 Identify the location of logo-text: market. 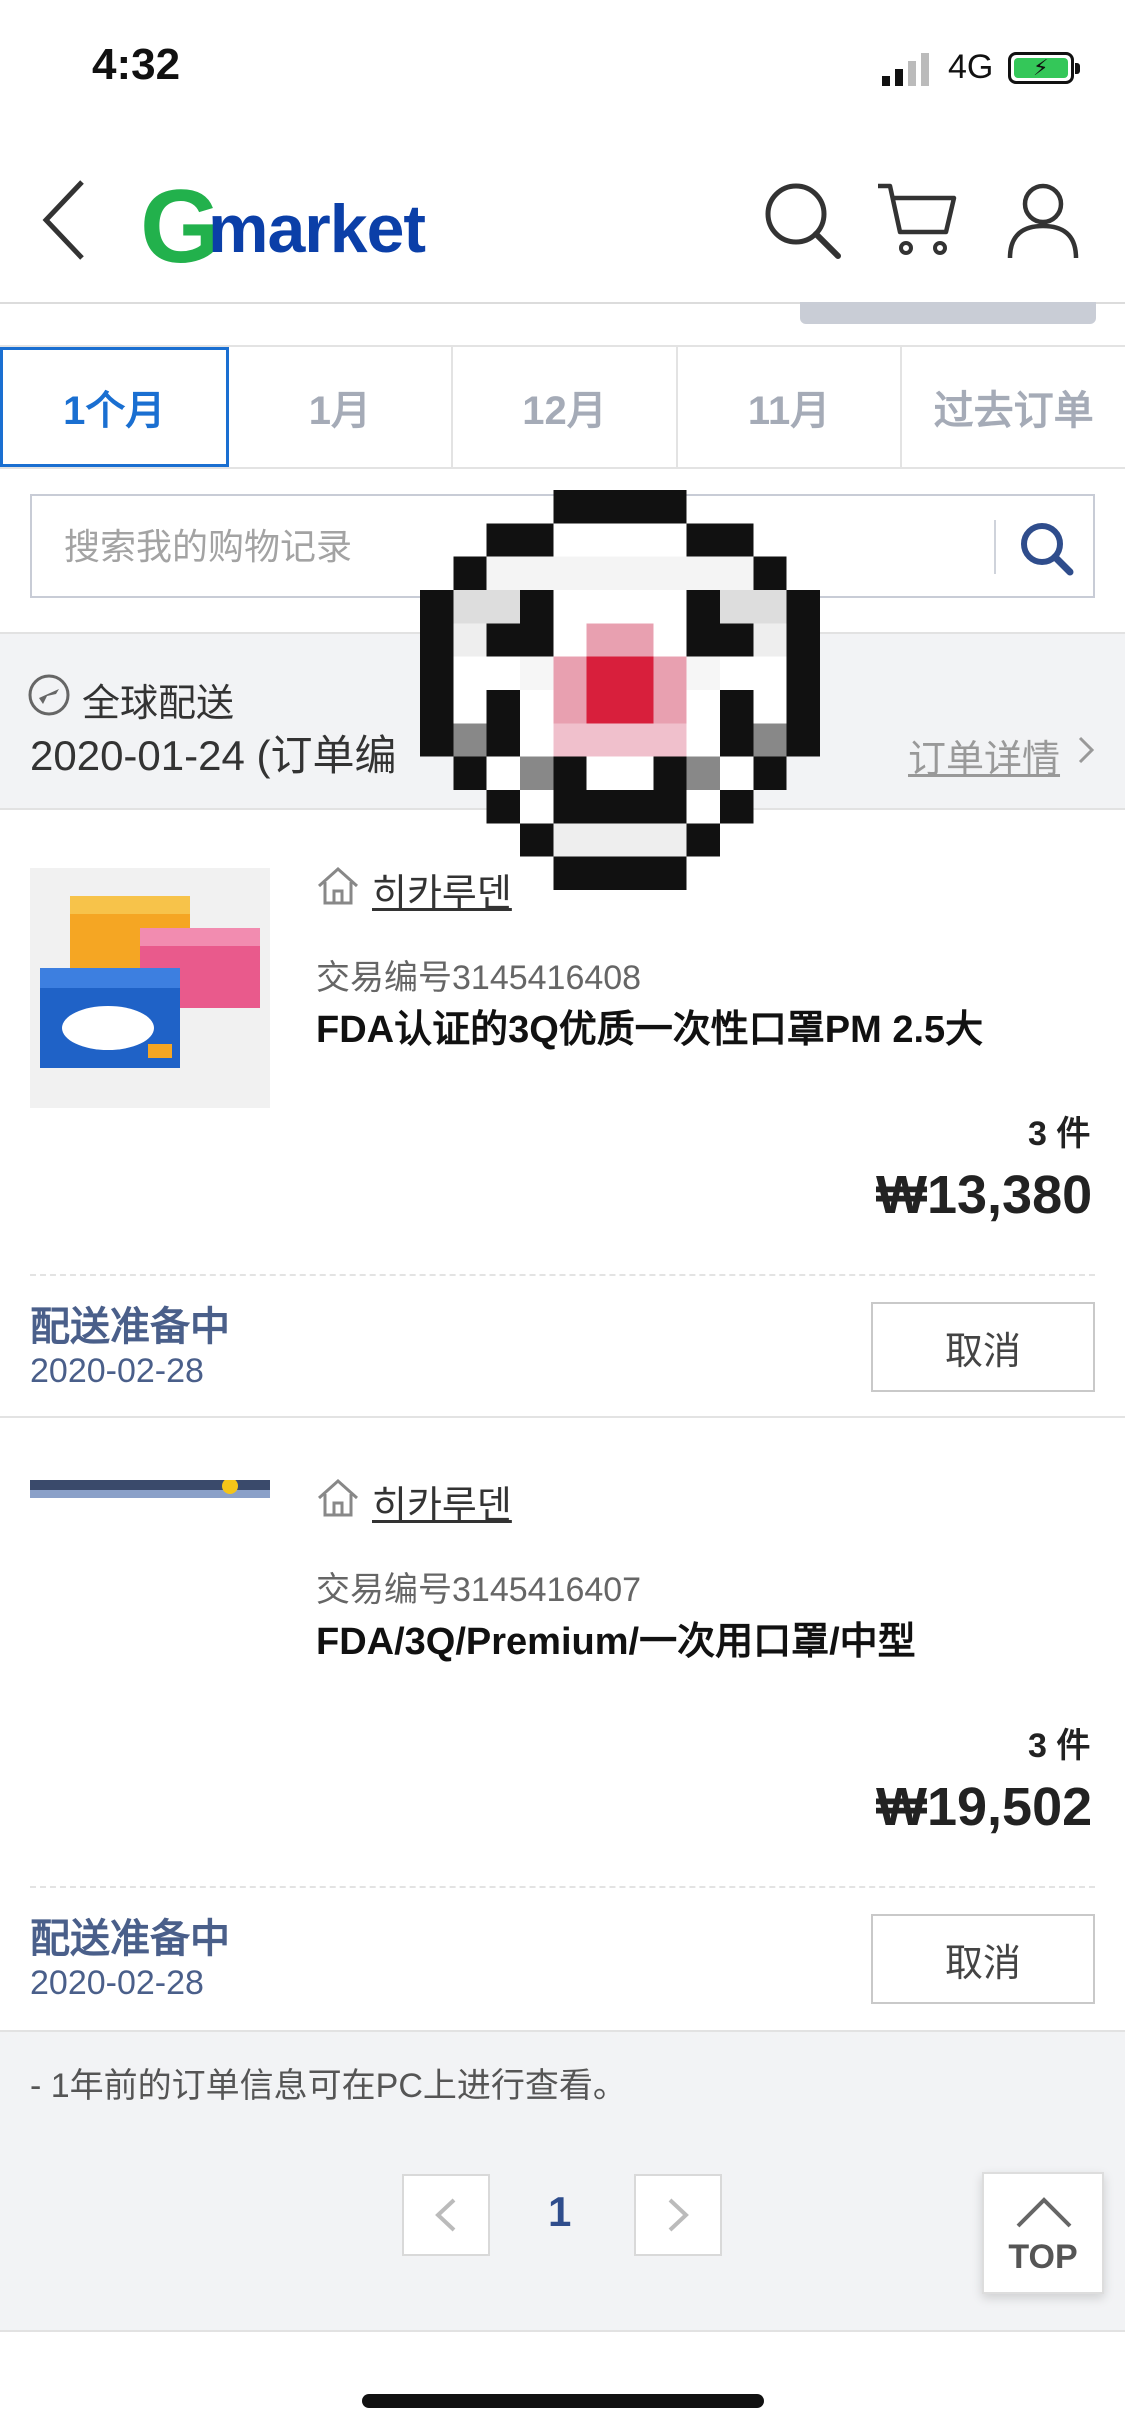
(317, 229).